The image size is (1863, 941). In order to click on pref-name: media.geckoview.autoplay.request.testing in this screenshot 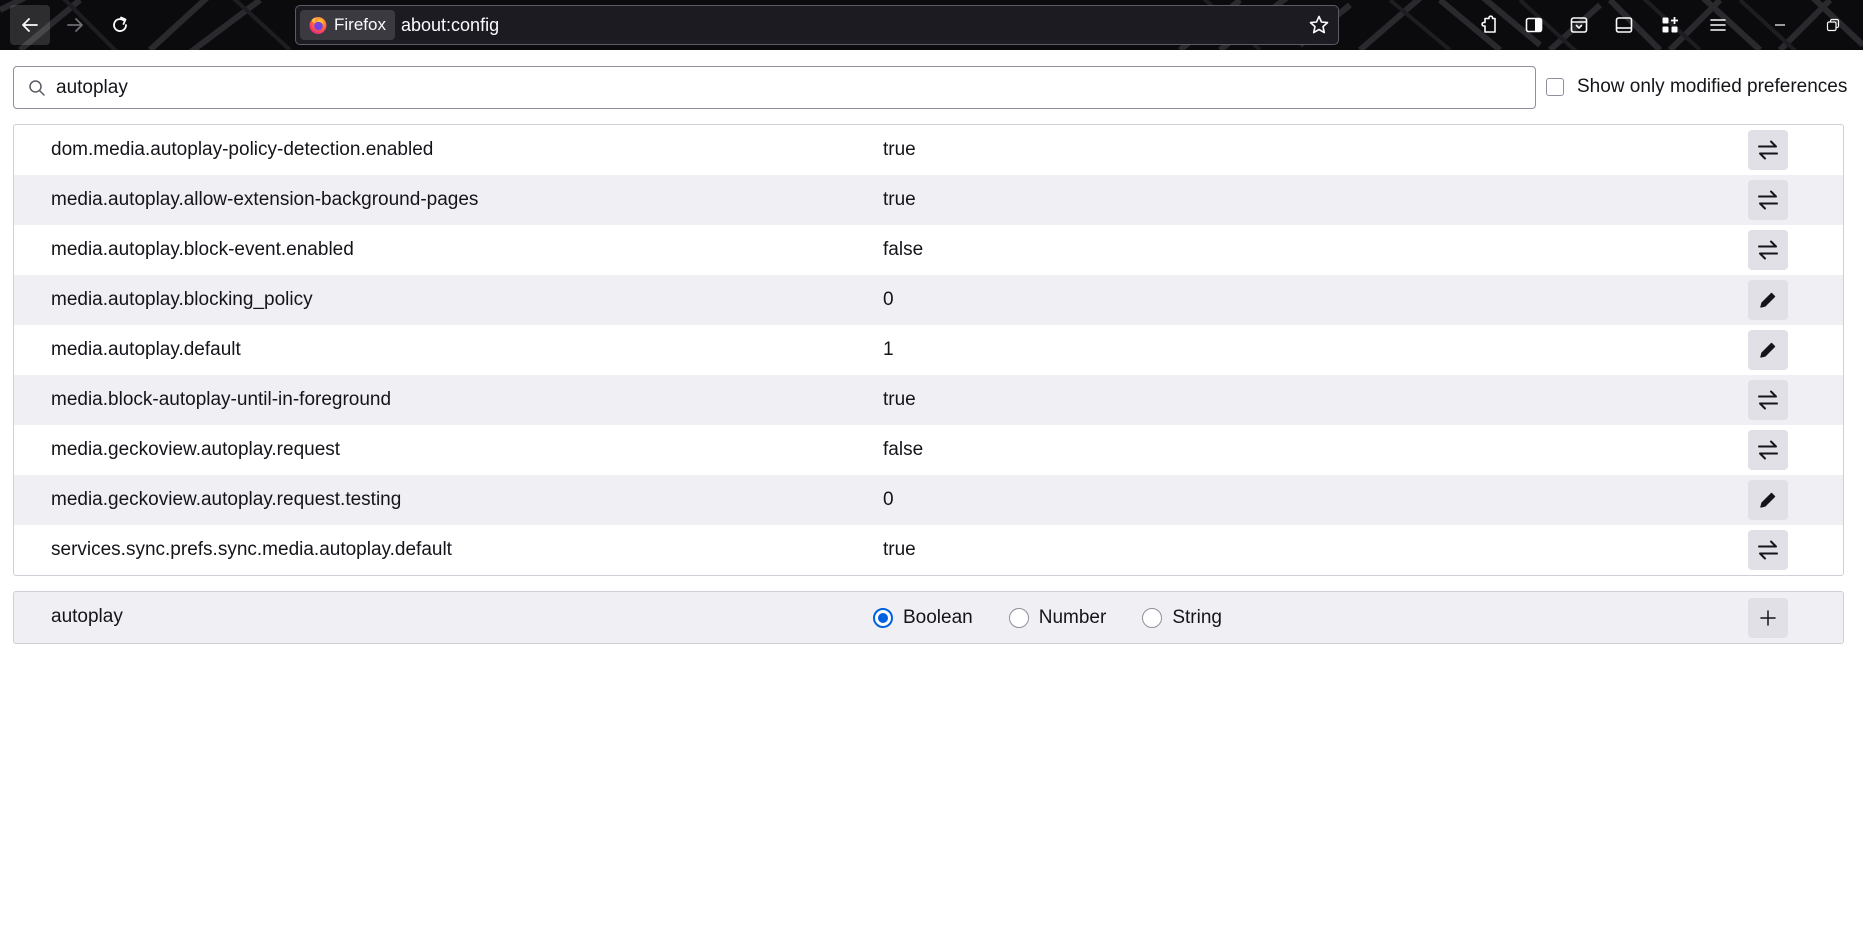, I will do `click(226, 499)`.